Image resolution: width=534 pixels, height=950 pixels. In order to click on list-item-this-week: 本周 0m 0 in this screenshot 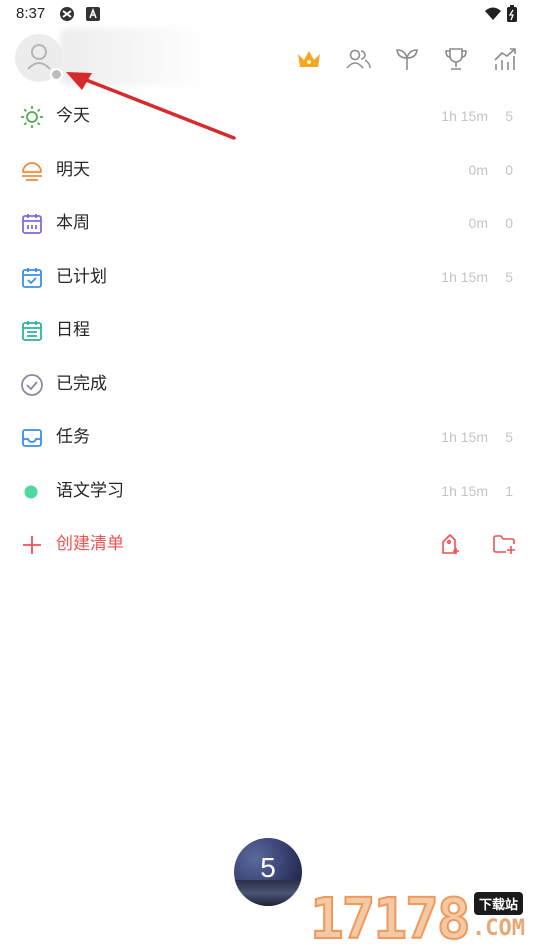, I will do `click(267, 224)`.